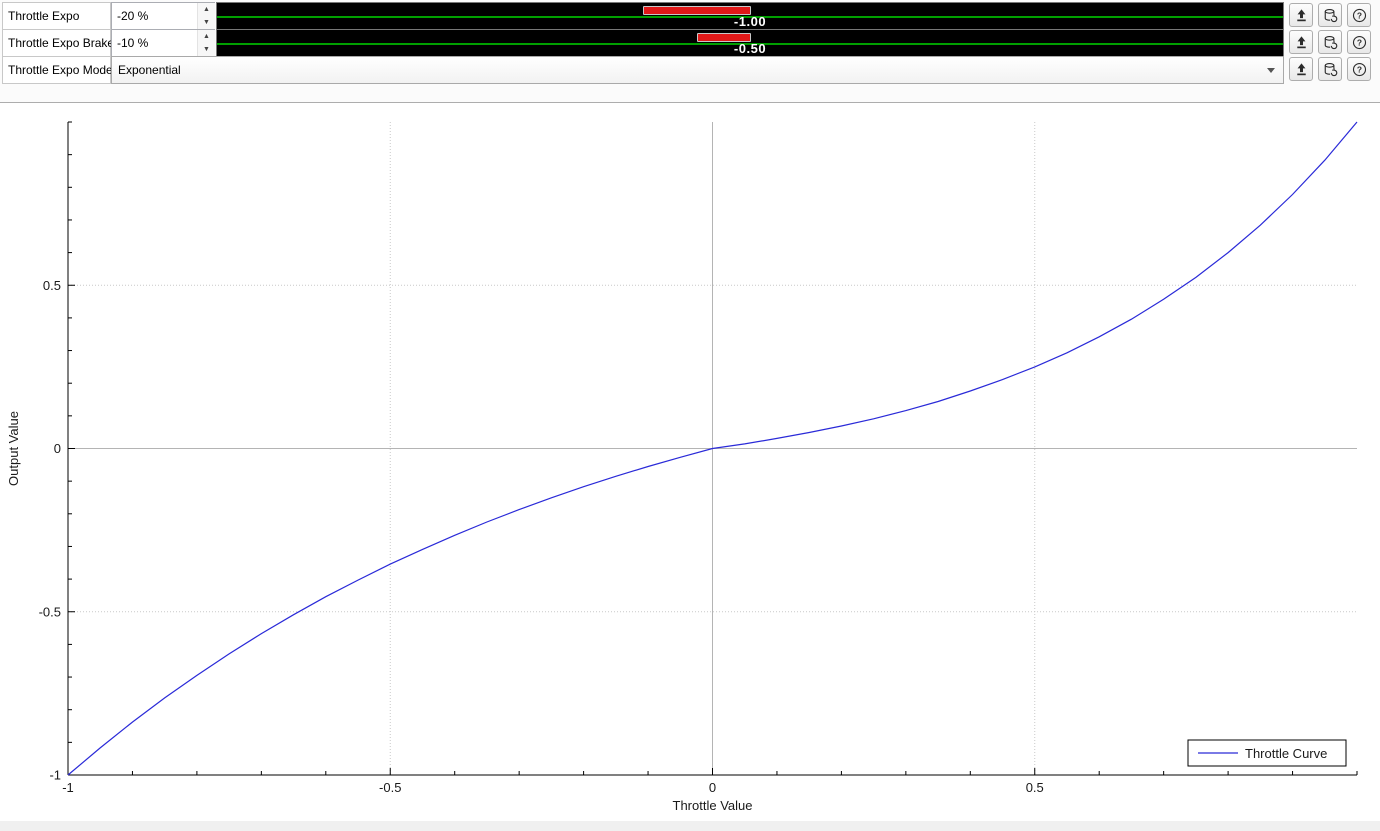 The image size is (1380, 831). What do you see at coordinates (750, 48) in the screenshot?
I see `throttle-expo-brake-slider-value: -0.50` at bounding box center [750, 48].